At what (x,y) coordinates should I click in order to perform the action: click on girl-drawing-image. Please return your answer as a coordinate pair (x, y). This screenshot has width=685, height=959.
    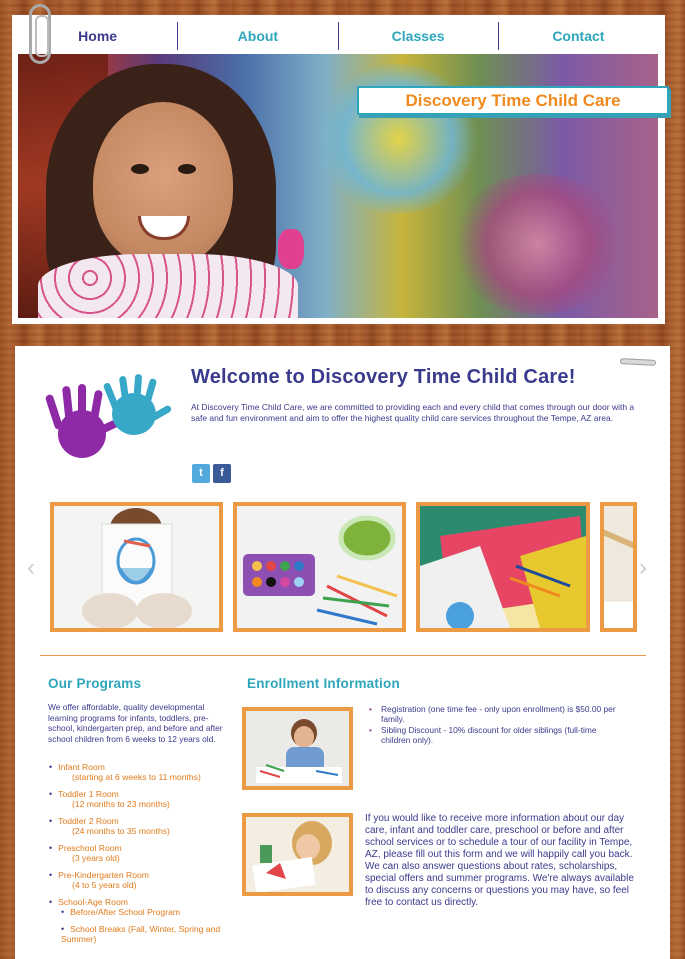
    Looking at the image, I should click on (297, 854).